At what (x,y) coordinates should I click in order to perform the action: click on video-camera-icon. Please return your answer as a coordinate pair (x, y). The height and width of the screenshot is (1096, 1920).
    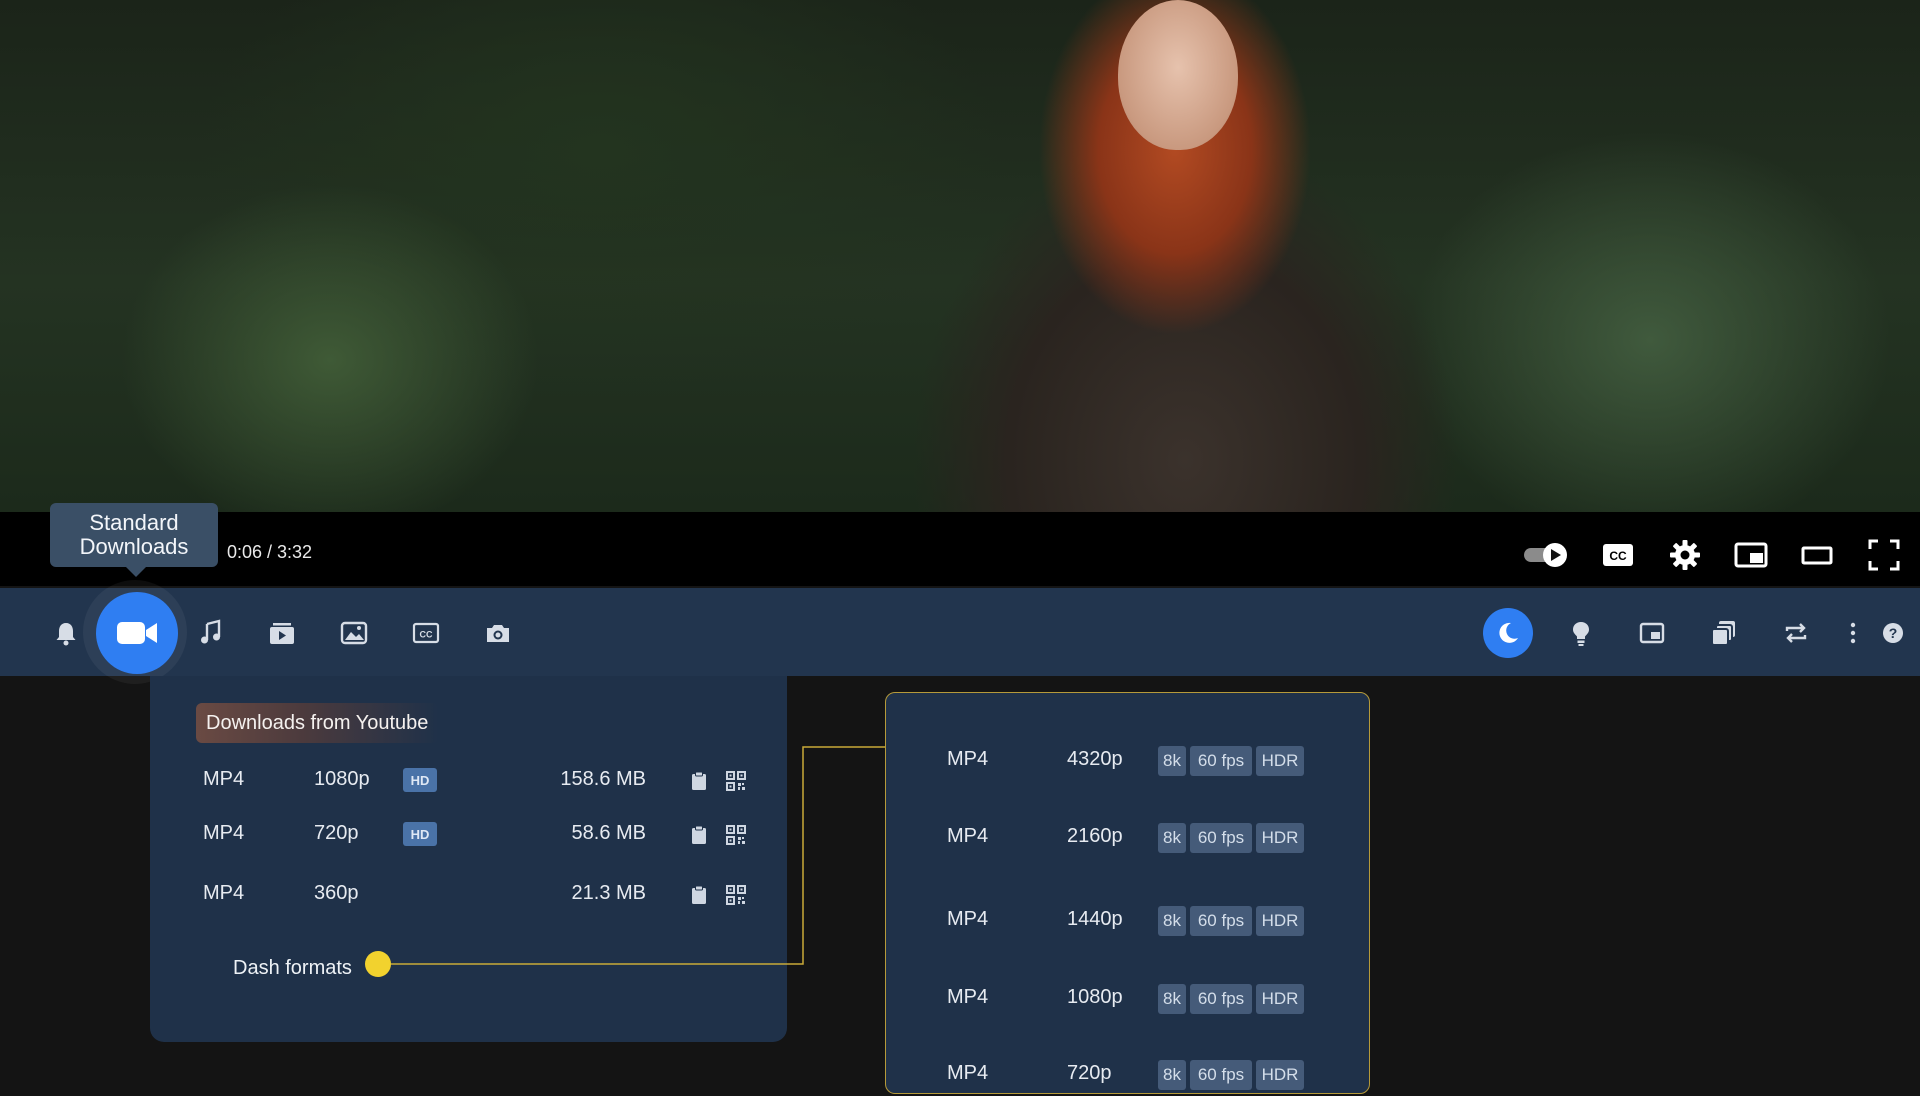
    Looking at the image, I should click on (137, 633).